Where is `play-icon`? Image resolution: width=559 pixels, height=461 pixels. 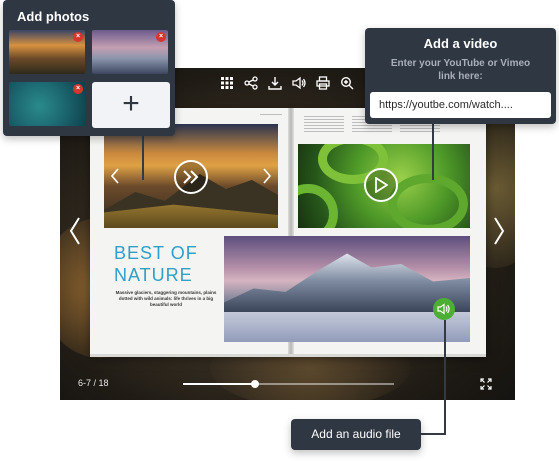
play-icon is located at coordinates (381, 185).